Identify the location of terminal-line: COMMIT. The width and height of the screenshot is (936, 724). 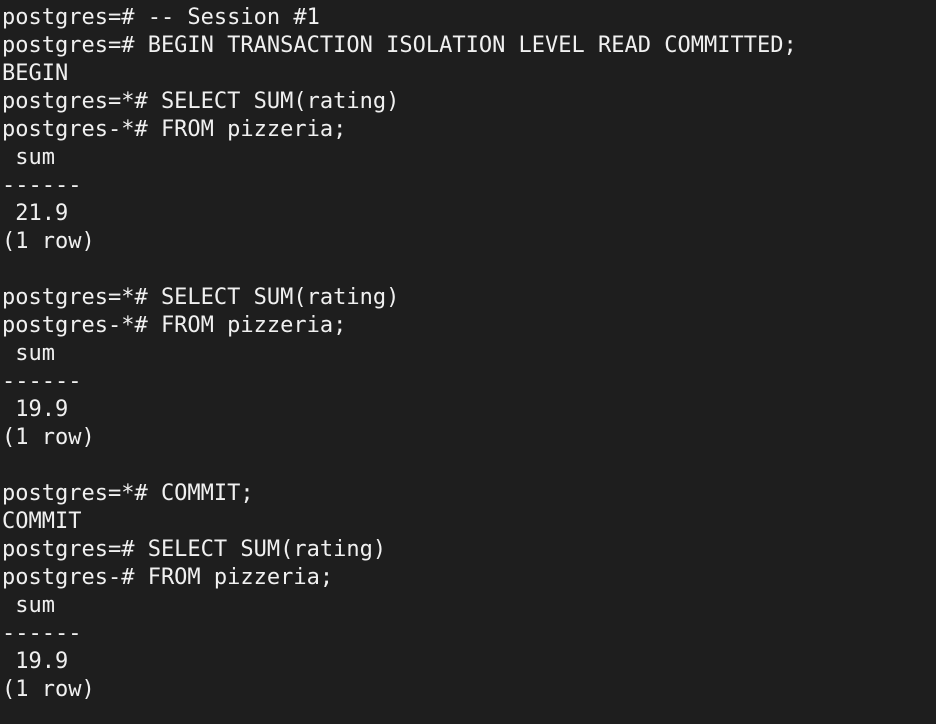
(42, 521).